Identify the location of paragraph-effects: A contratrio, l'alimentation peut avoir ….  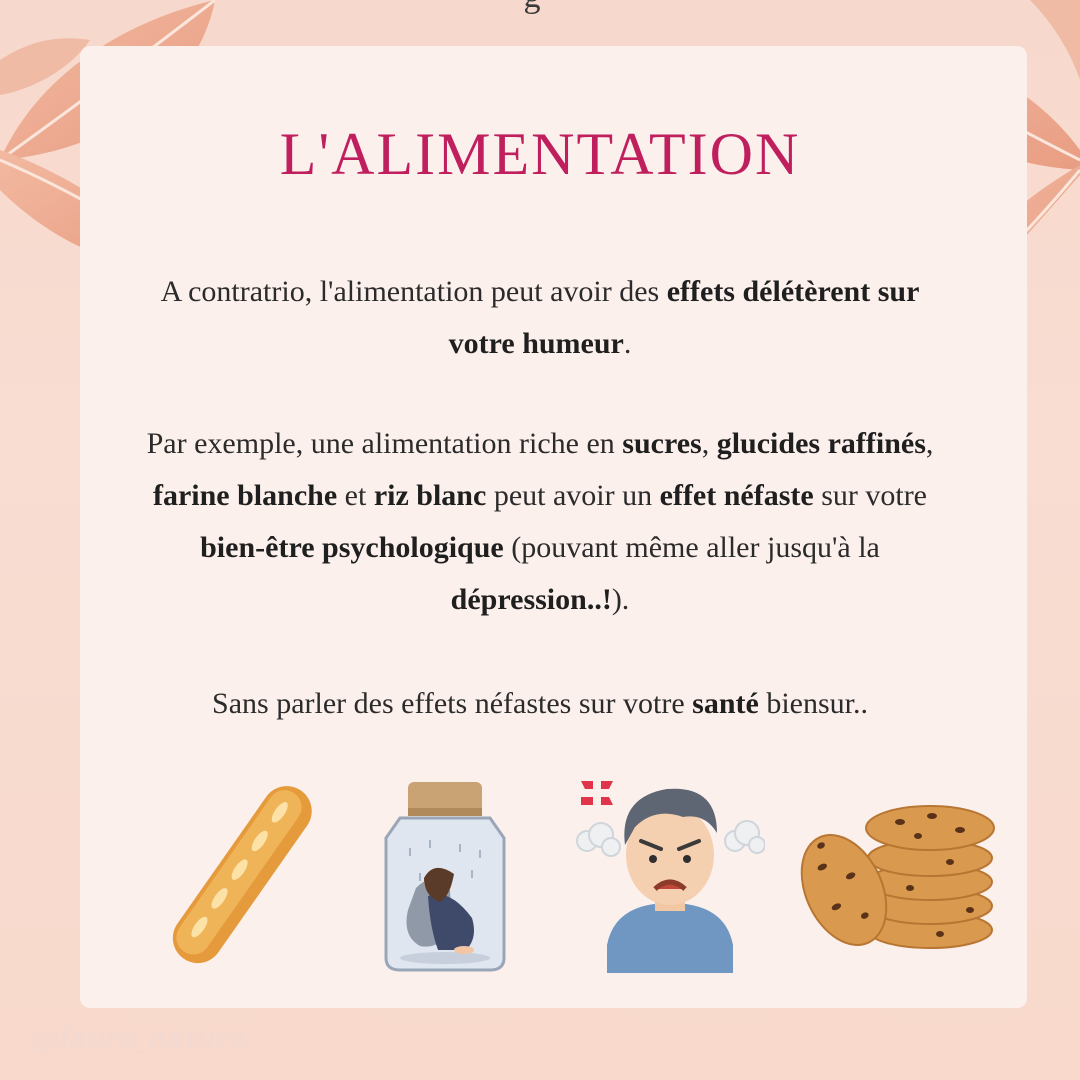
(540, 318).